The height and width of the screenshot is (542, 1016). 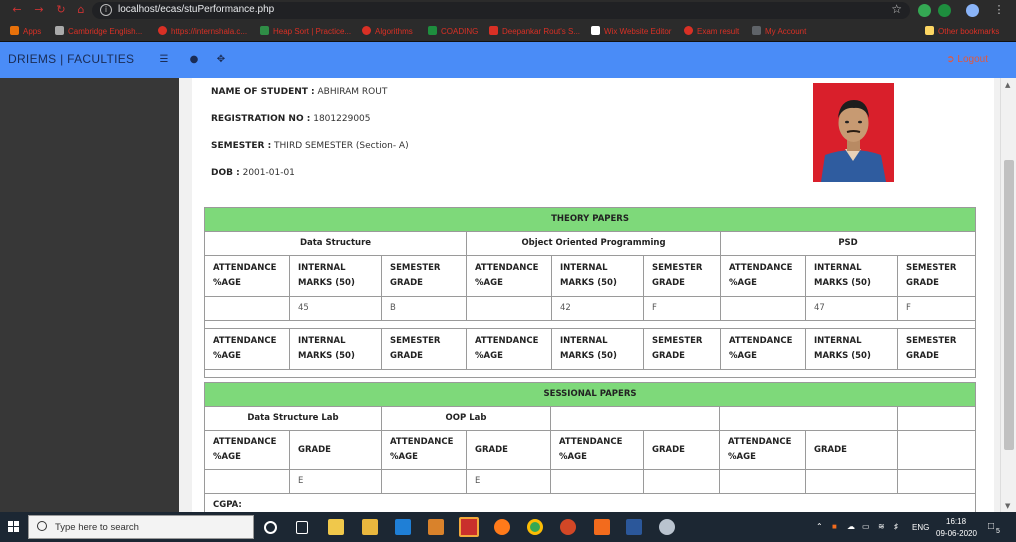 What do you see at coordinates (436, 527) in the screenshot?
I see `sublime-icon` at bounding box center [436, 527].